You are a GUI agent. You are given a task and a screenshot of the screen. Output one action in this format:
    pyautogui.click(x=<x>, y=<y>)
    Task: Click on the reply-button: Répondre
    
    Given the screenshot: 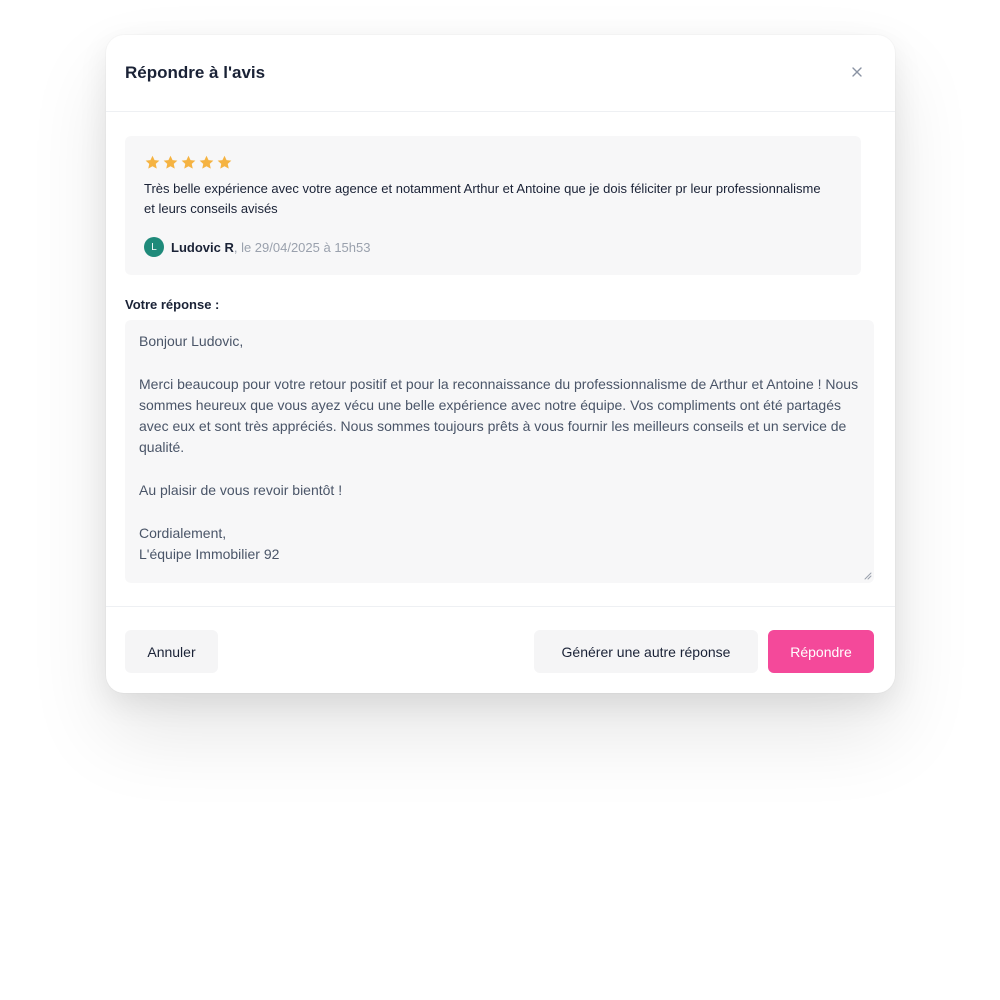 What is the action you would take?
    pyautogui.click(x=821, y=651)
    